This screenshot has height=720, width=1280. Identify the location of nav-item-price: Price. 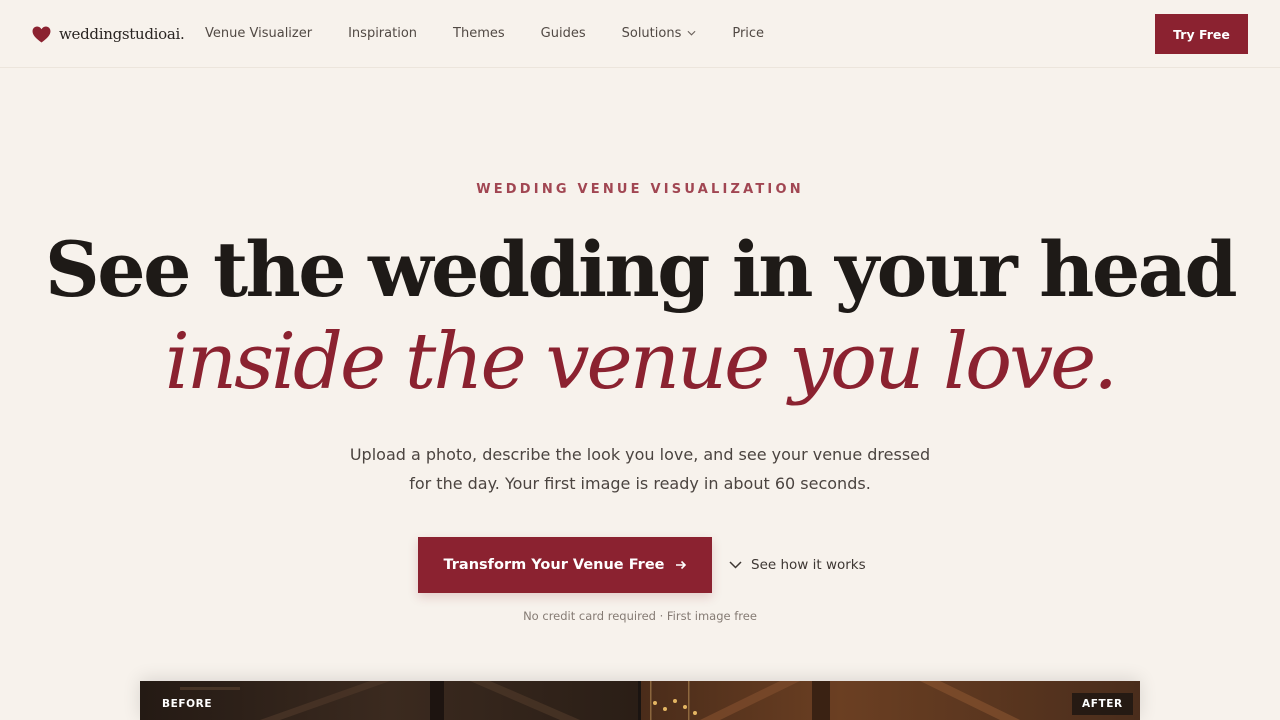
(748, 33).